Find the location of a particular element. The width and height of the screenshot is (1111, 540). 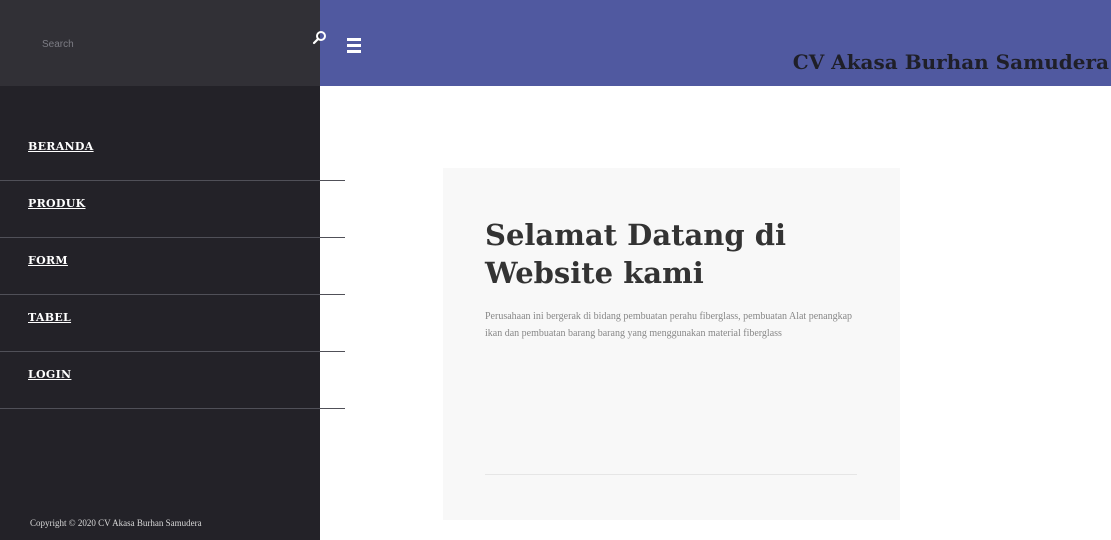

search-input is located at coordinates (165, 44).